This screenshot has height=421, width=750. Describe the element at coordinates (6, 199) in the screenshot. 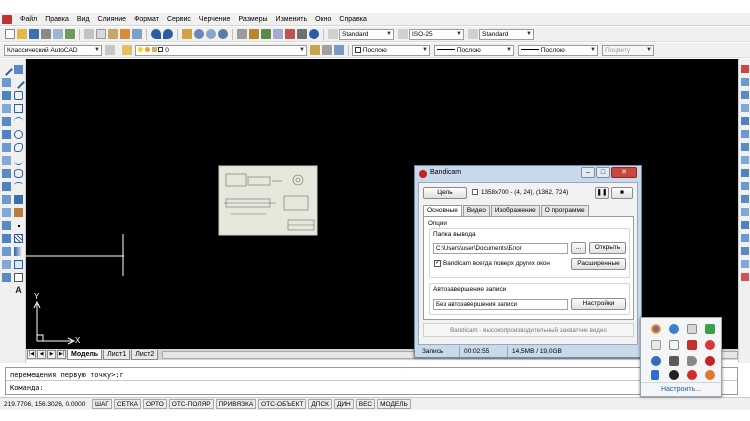

I see `move-icon` at that location.